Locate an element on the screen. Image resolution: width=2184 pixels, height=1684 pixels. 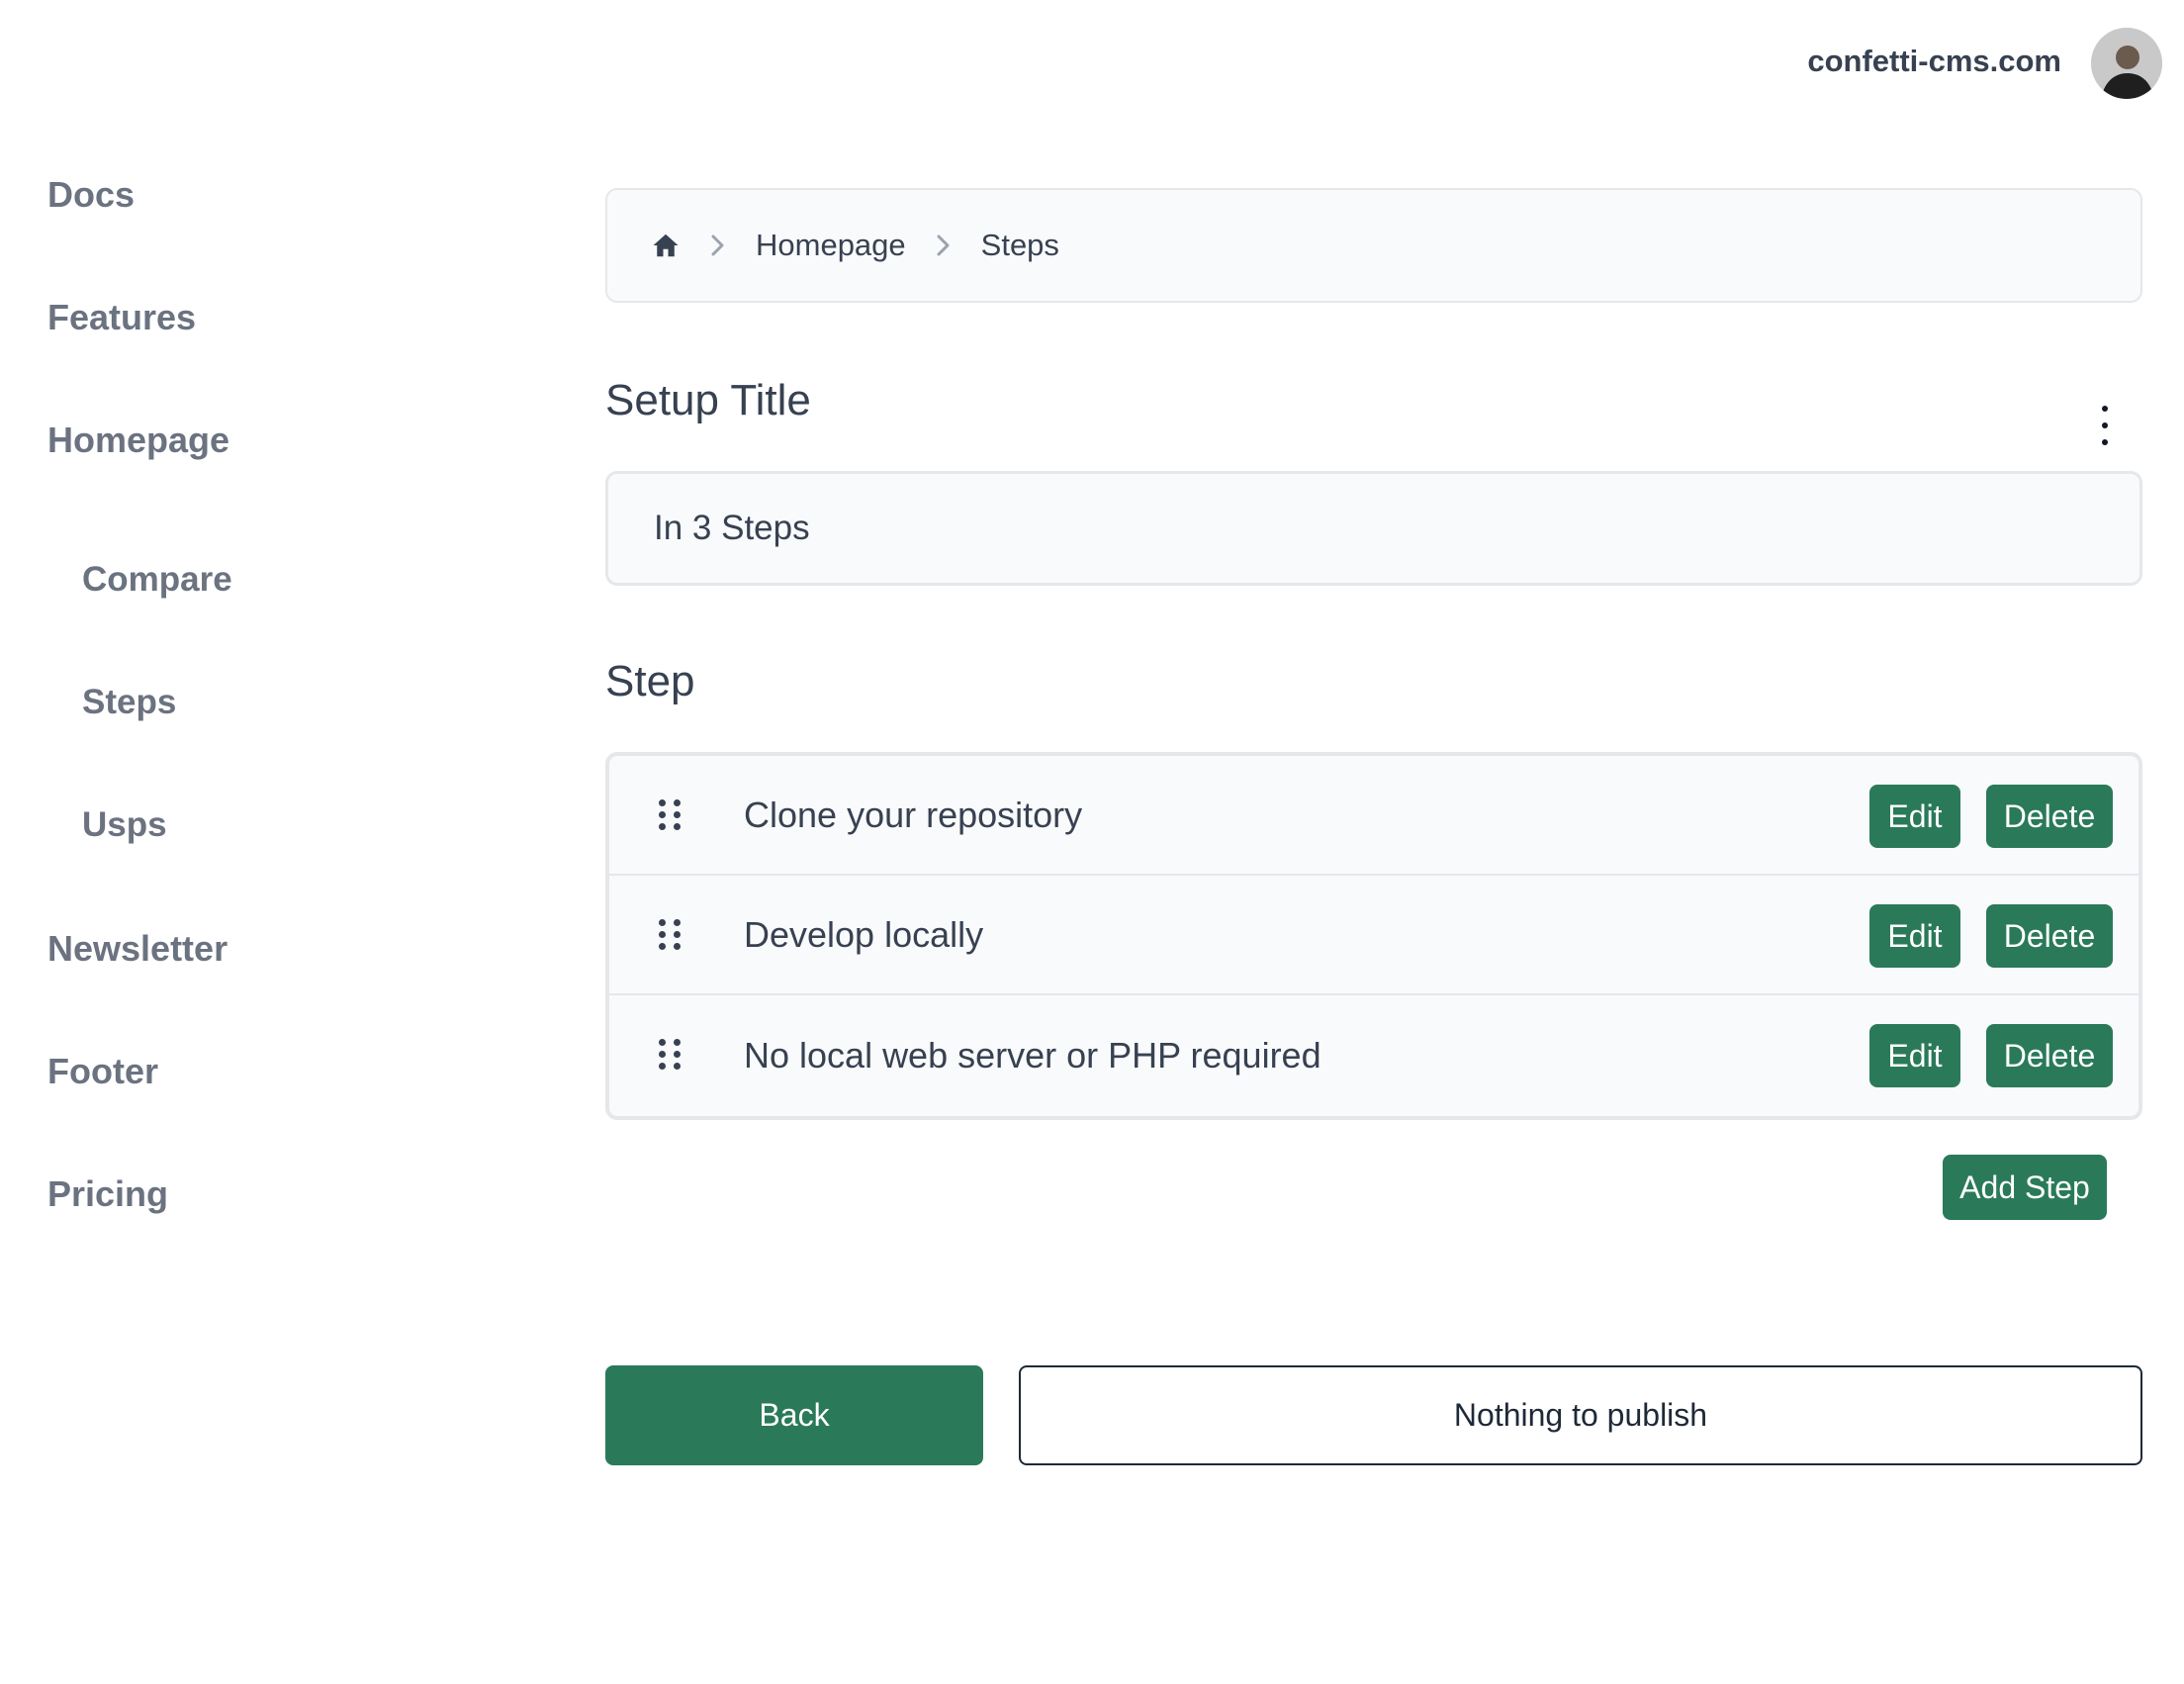
breadcrumb: Homepage Steps is located at coordinates (1373, 245).